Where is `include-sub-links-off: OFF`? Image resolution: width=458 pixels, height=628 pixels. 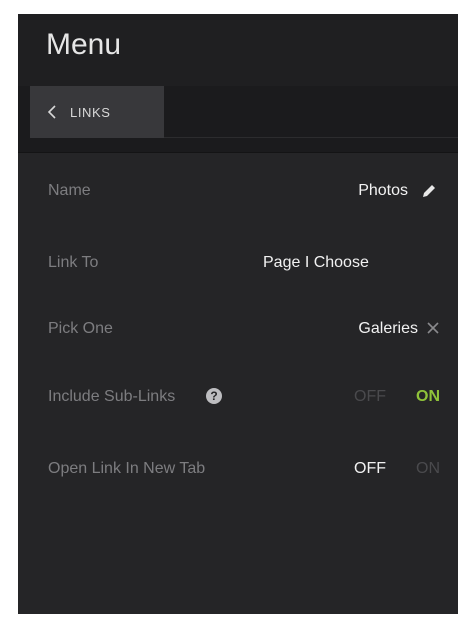
include-sub-links-off: OFF is located at coordinates (370, 397).